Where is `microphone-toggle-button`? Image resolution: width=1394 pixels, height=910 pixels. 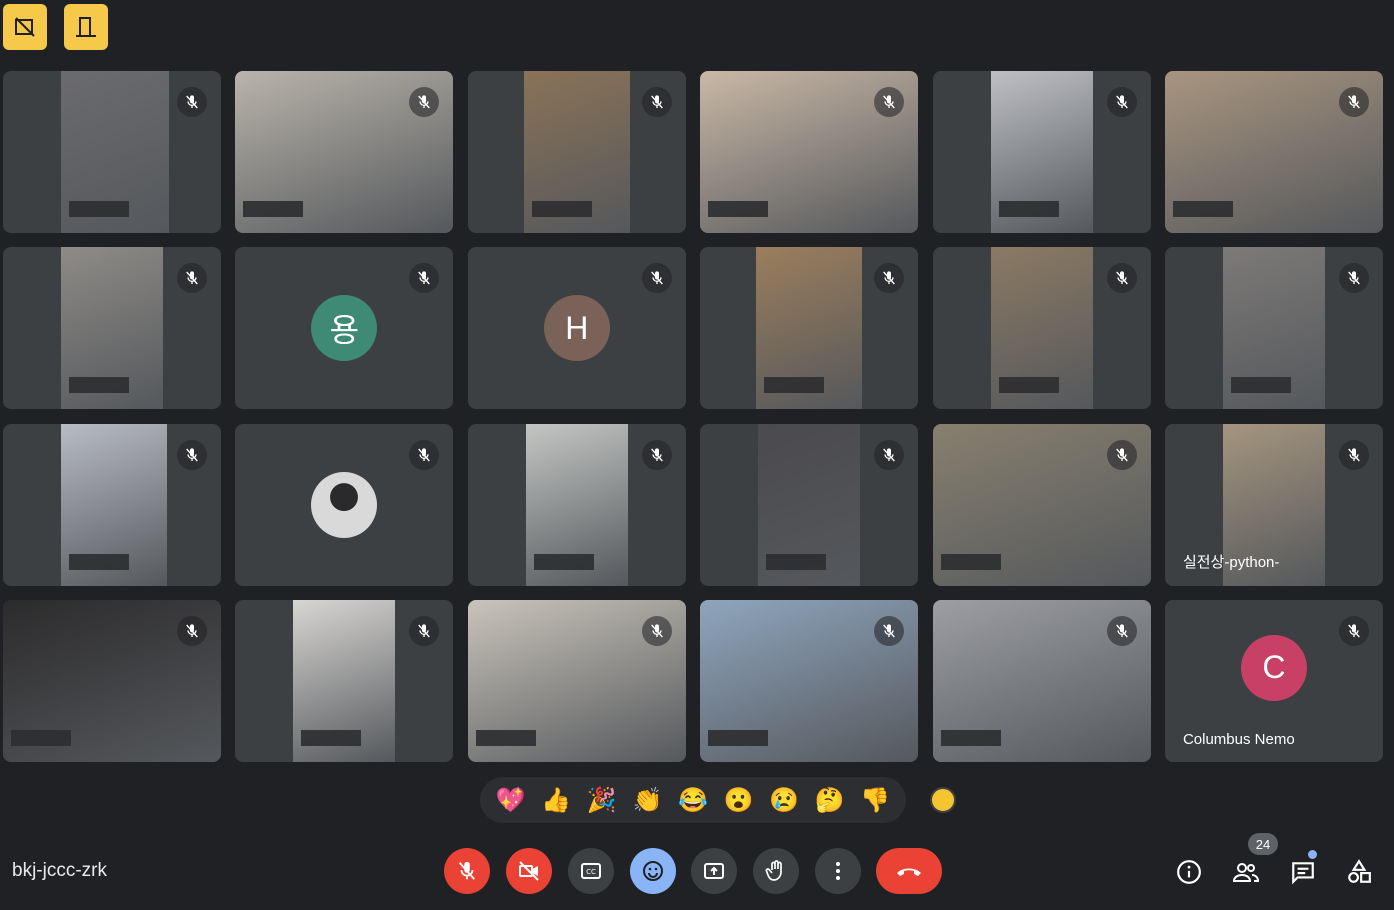 microphone-toggle-button is located at coordinates (467, 871).